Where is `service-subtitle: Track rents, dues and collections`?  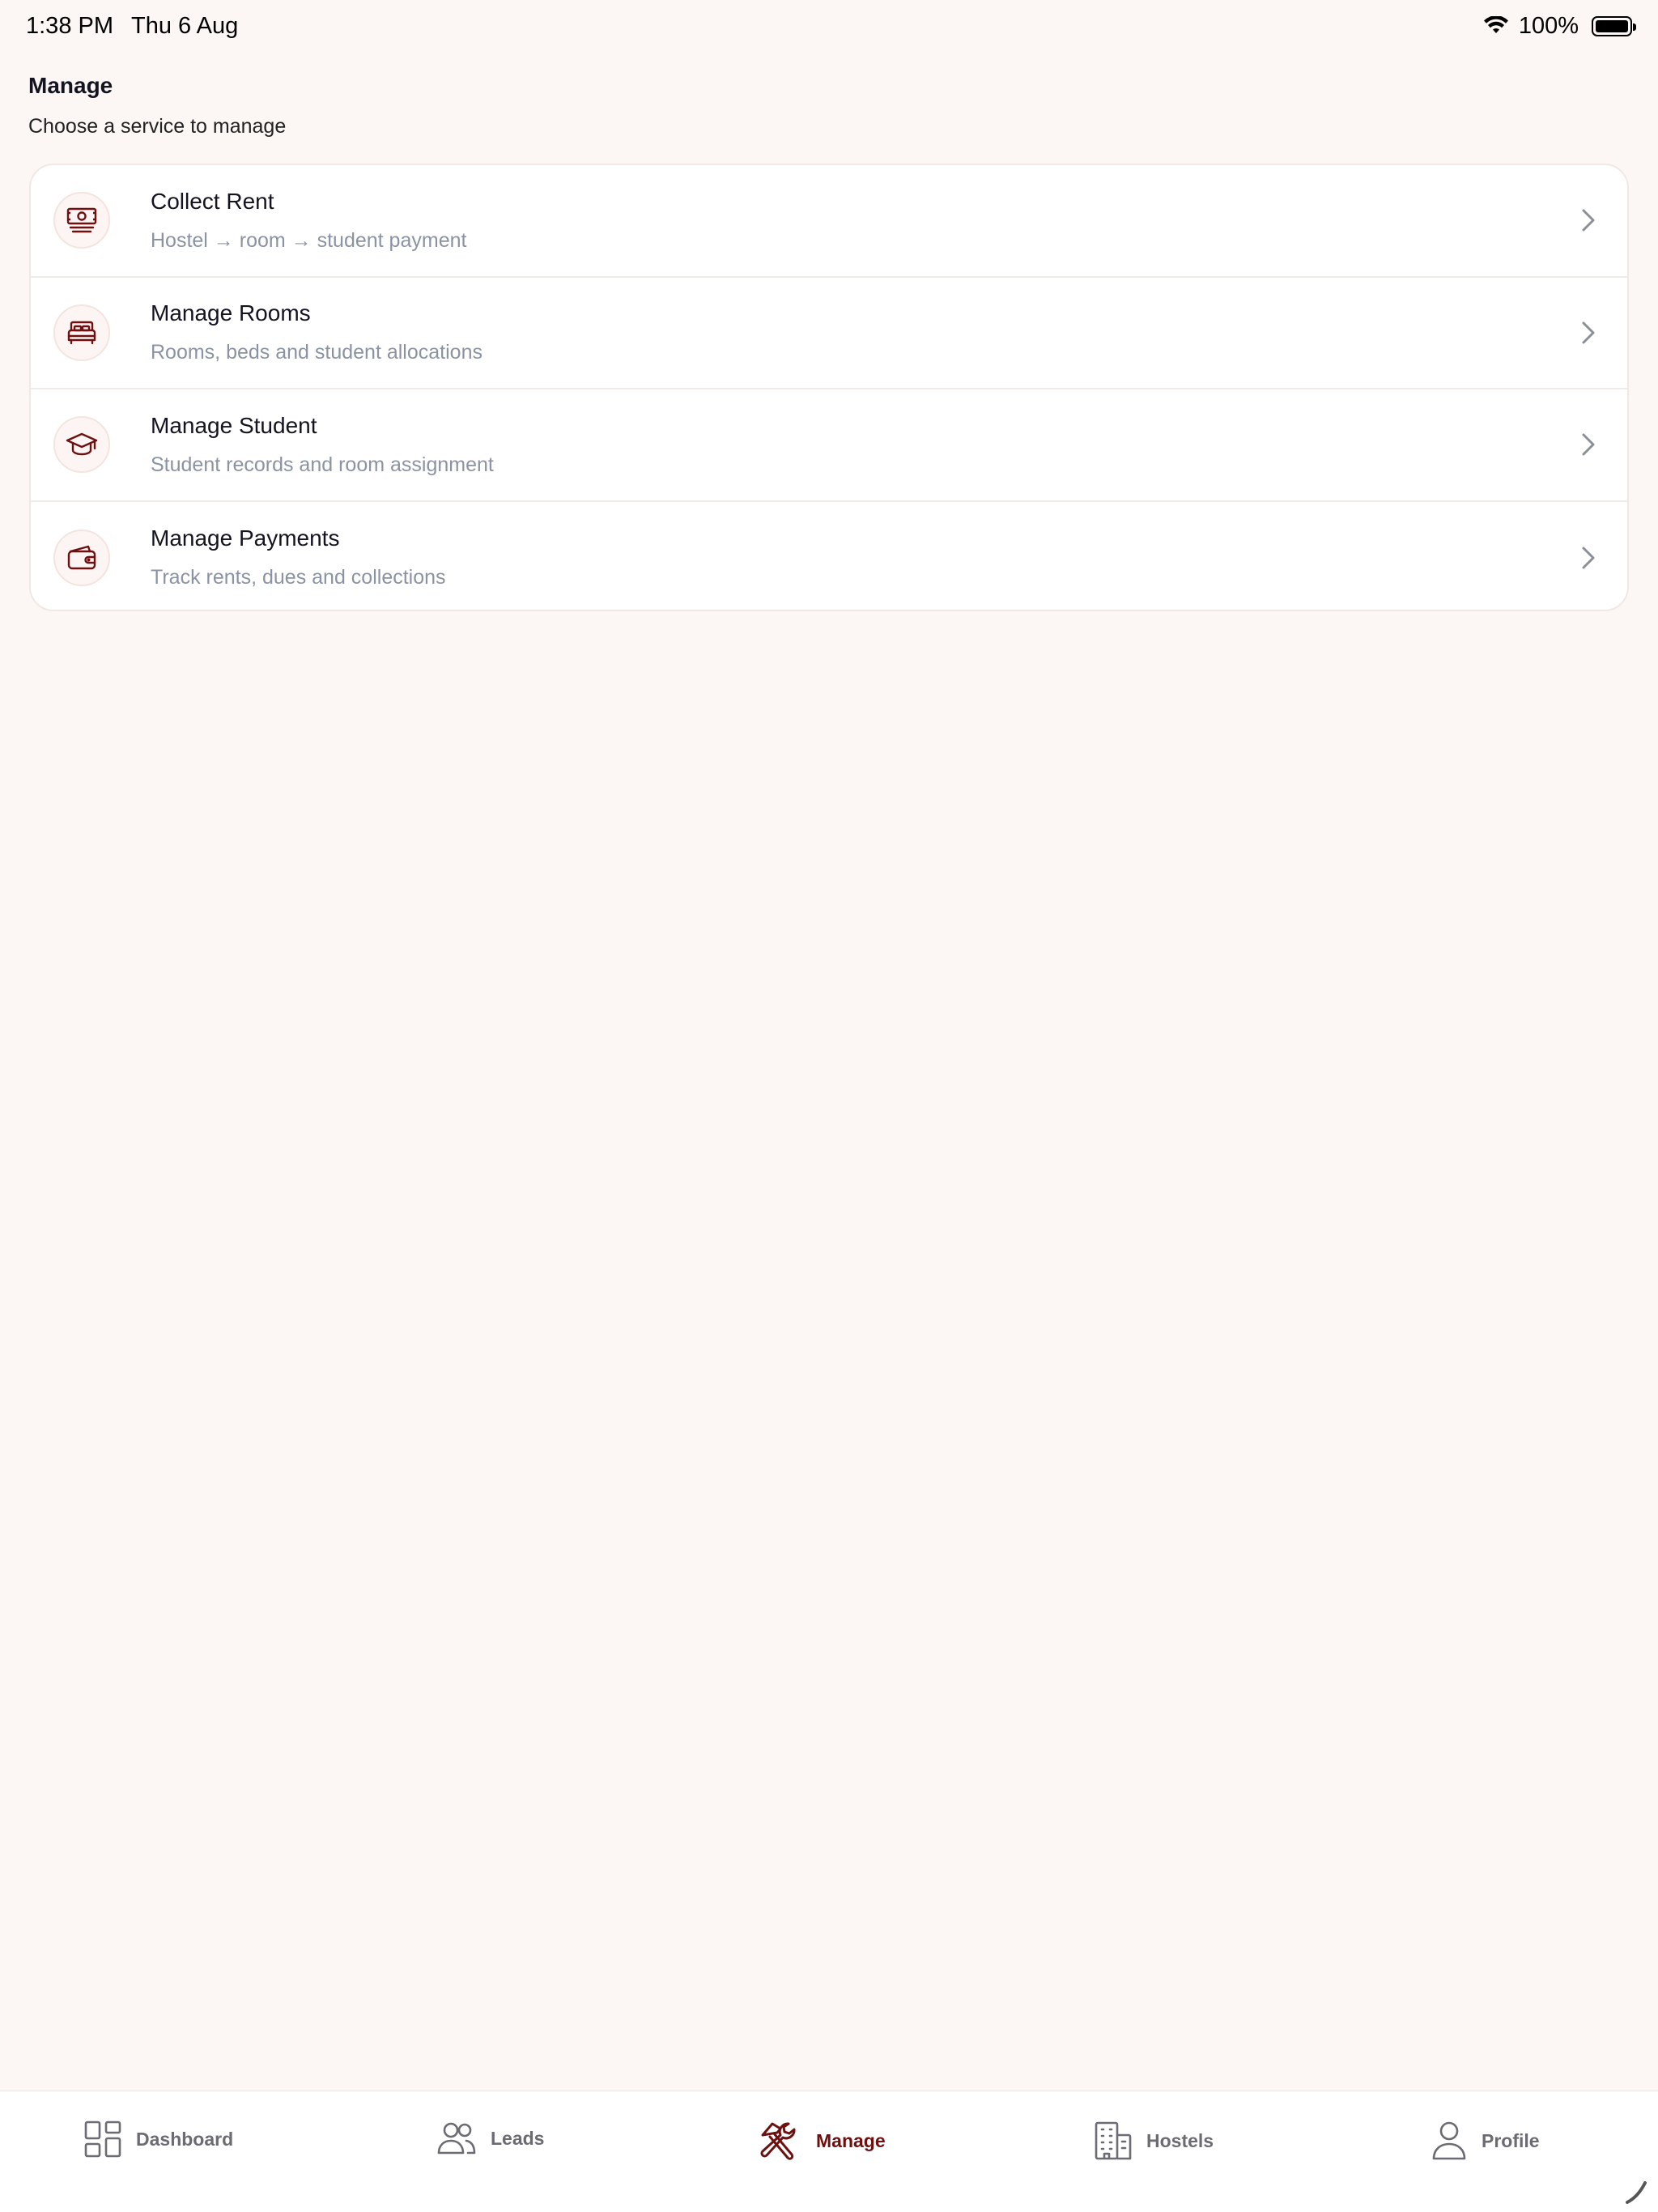 service-subtitle: Track rents, dues and collections is located at coordinates (298, 577).